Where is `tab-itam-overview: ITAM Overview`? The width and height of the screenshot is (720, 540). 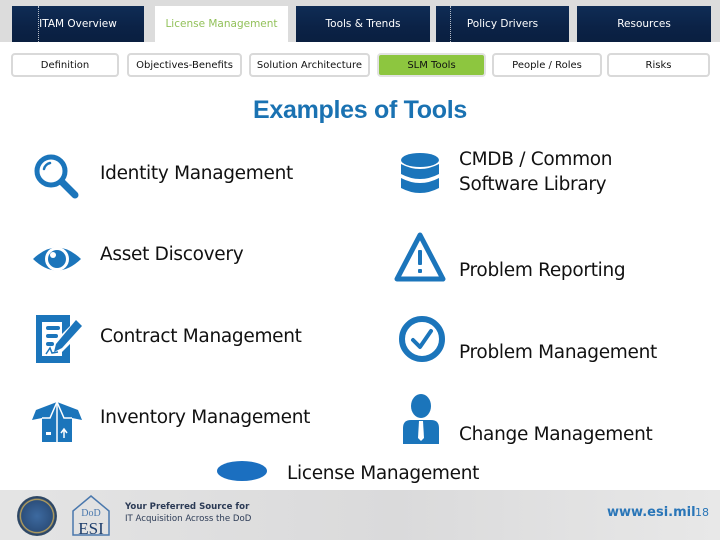 tab-itam-overview: ITAM Overview is located at coordinates (78, 24).